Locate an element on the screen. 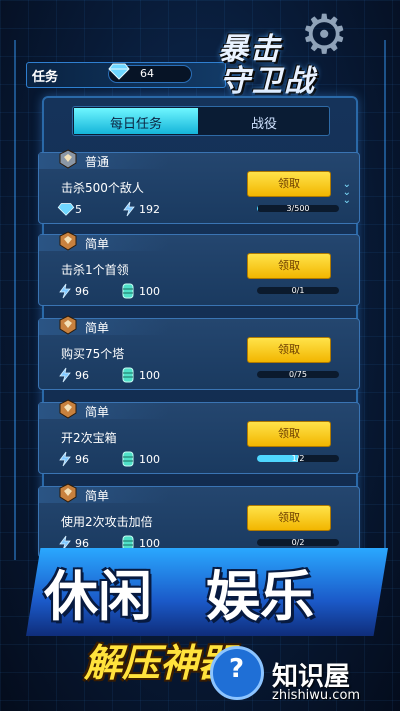 Image resolution: width=400 pixels, height=711 pixels. task-card: 简单 购买75个塔 领取 96 100 0/75 is located at coordinates (199, 352).